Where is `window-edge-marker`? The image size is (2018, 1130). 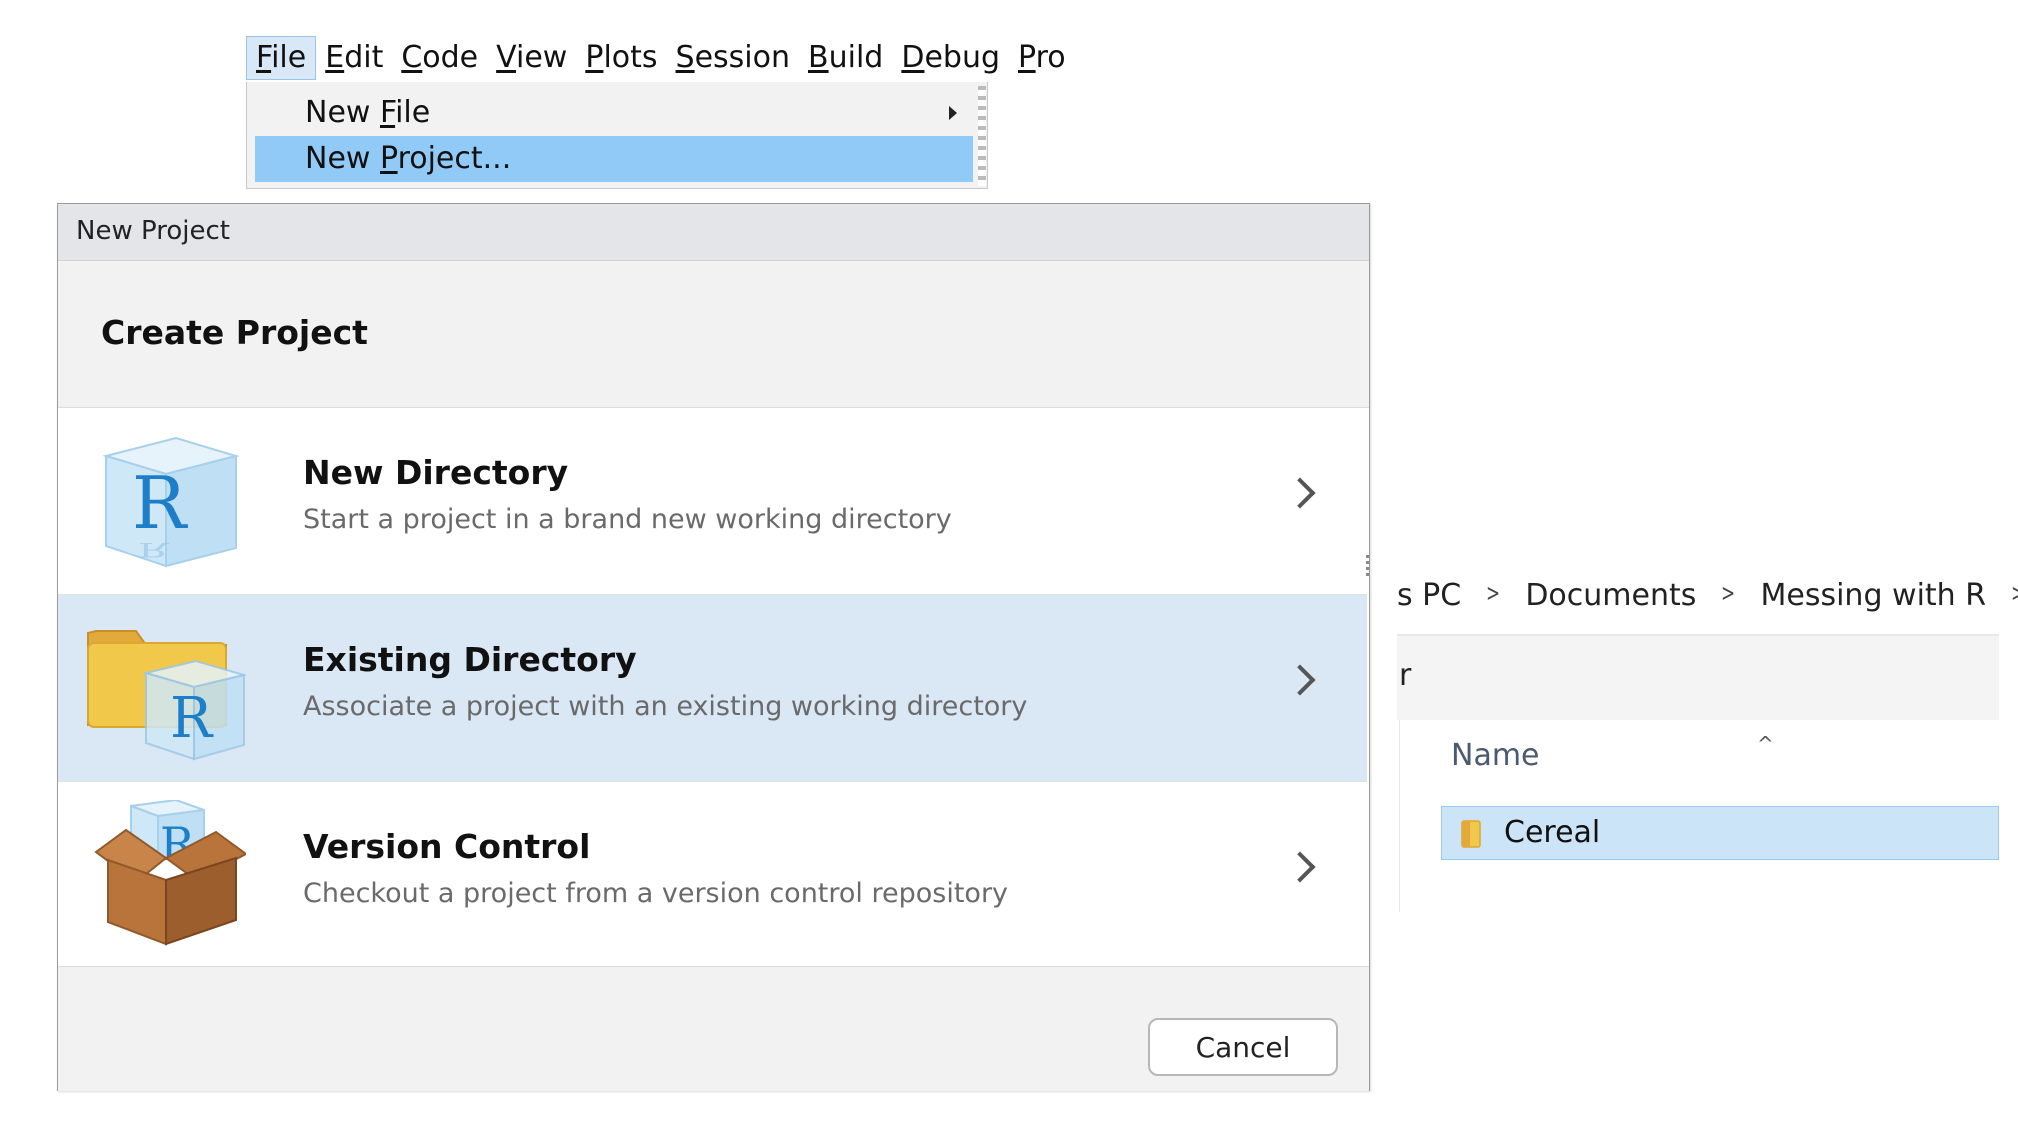 window-edge-marker is located at coordinates (1367, 566).